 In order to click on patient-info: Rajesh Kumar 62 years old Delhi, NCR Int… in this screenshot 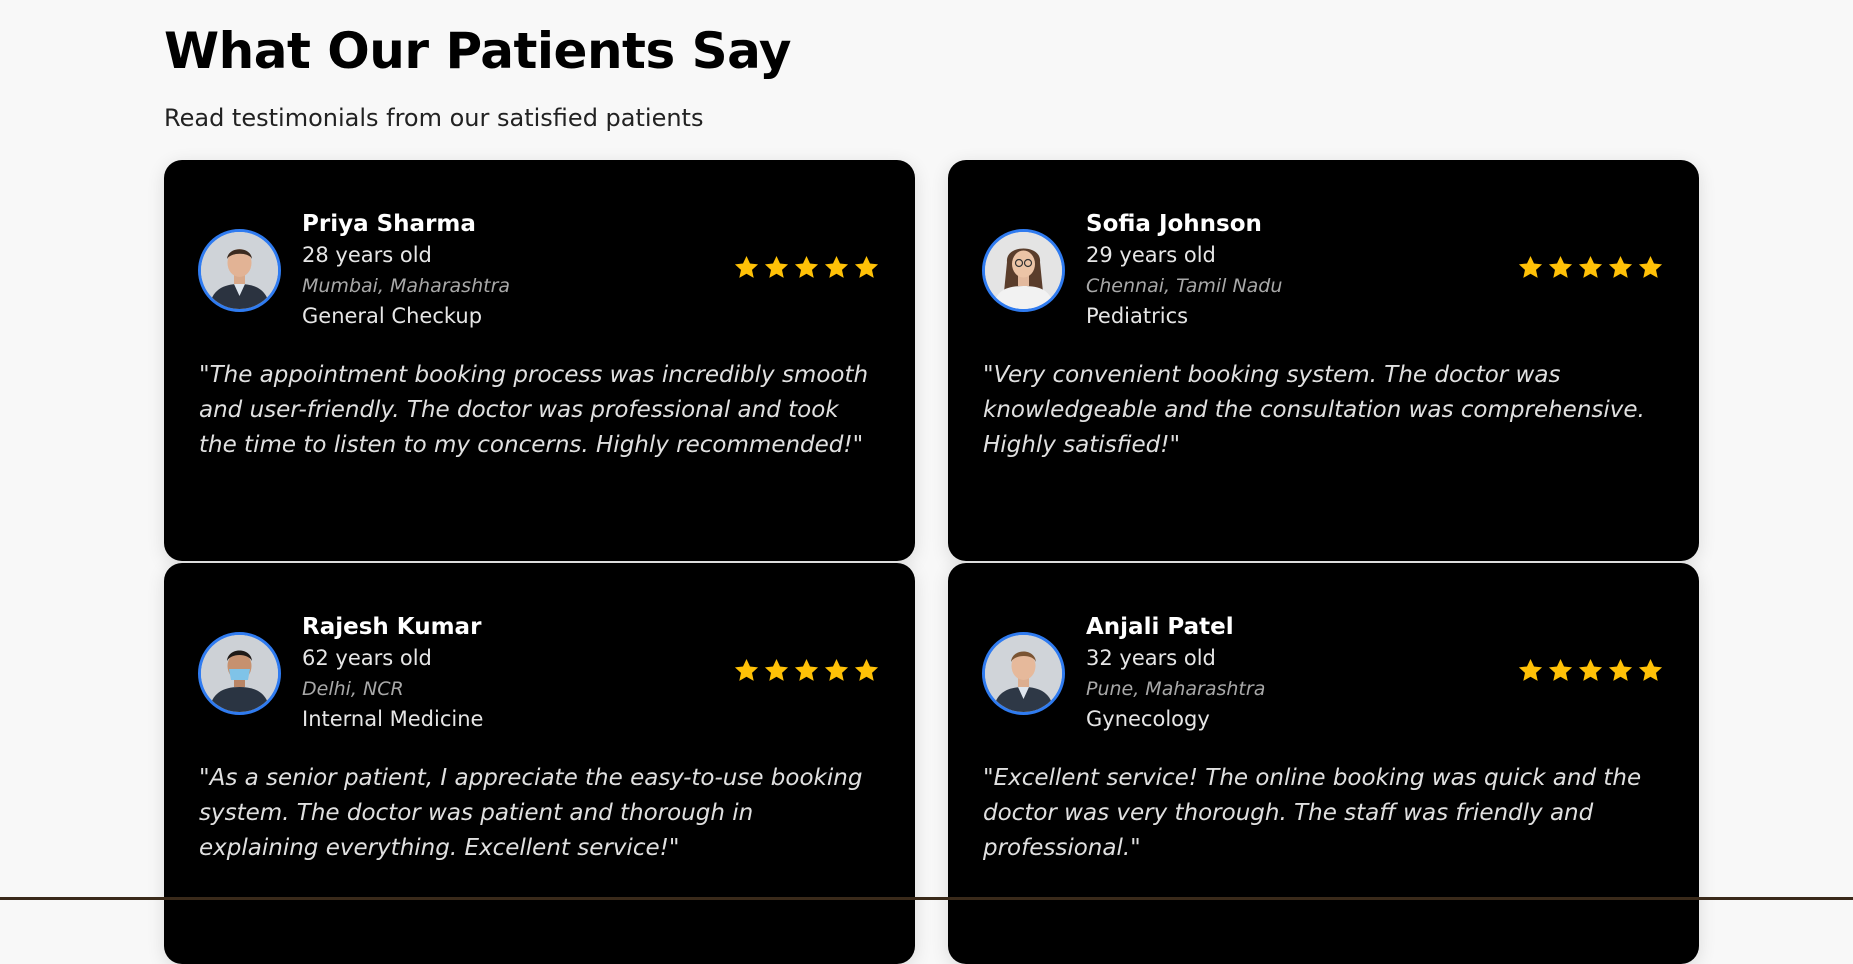, I will do `click(392, 673)`.